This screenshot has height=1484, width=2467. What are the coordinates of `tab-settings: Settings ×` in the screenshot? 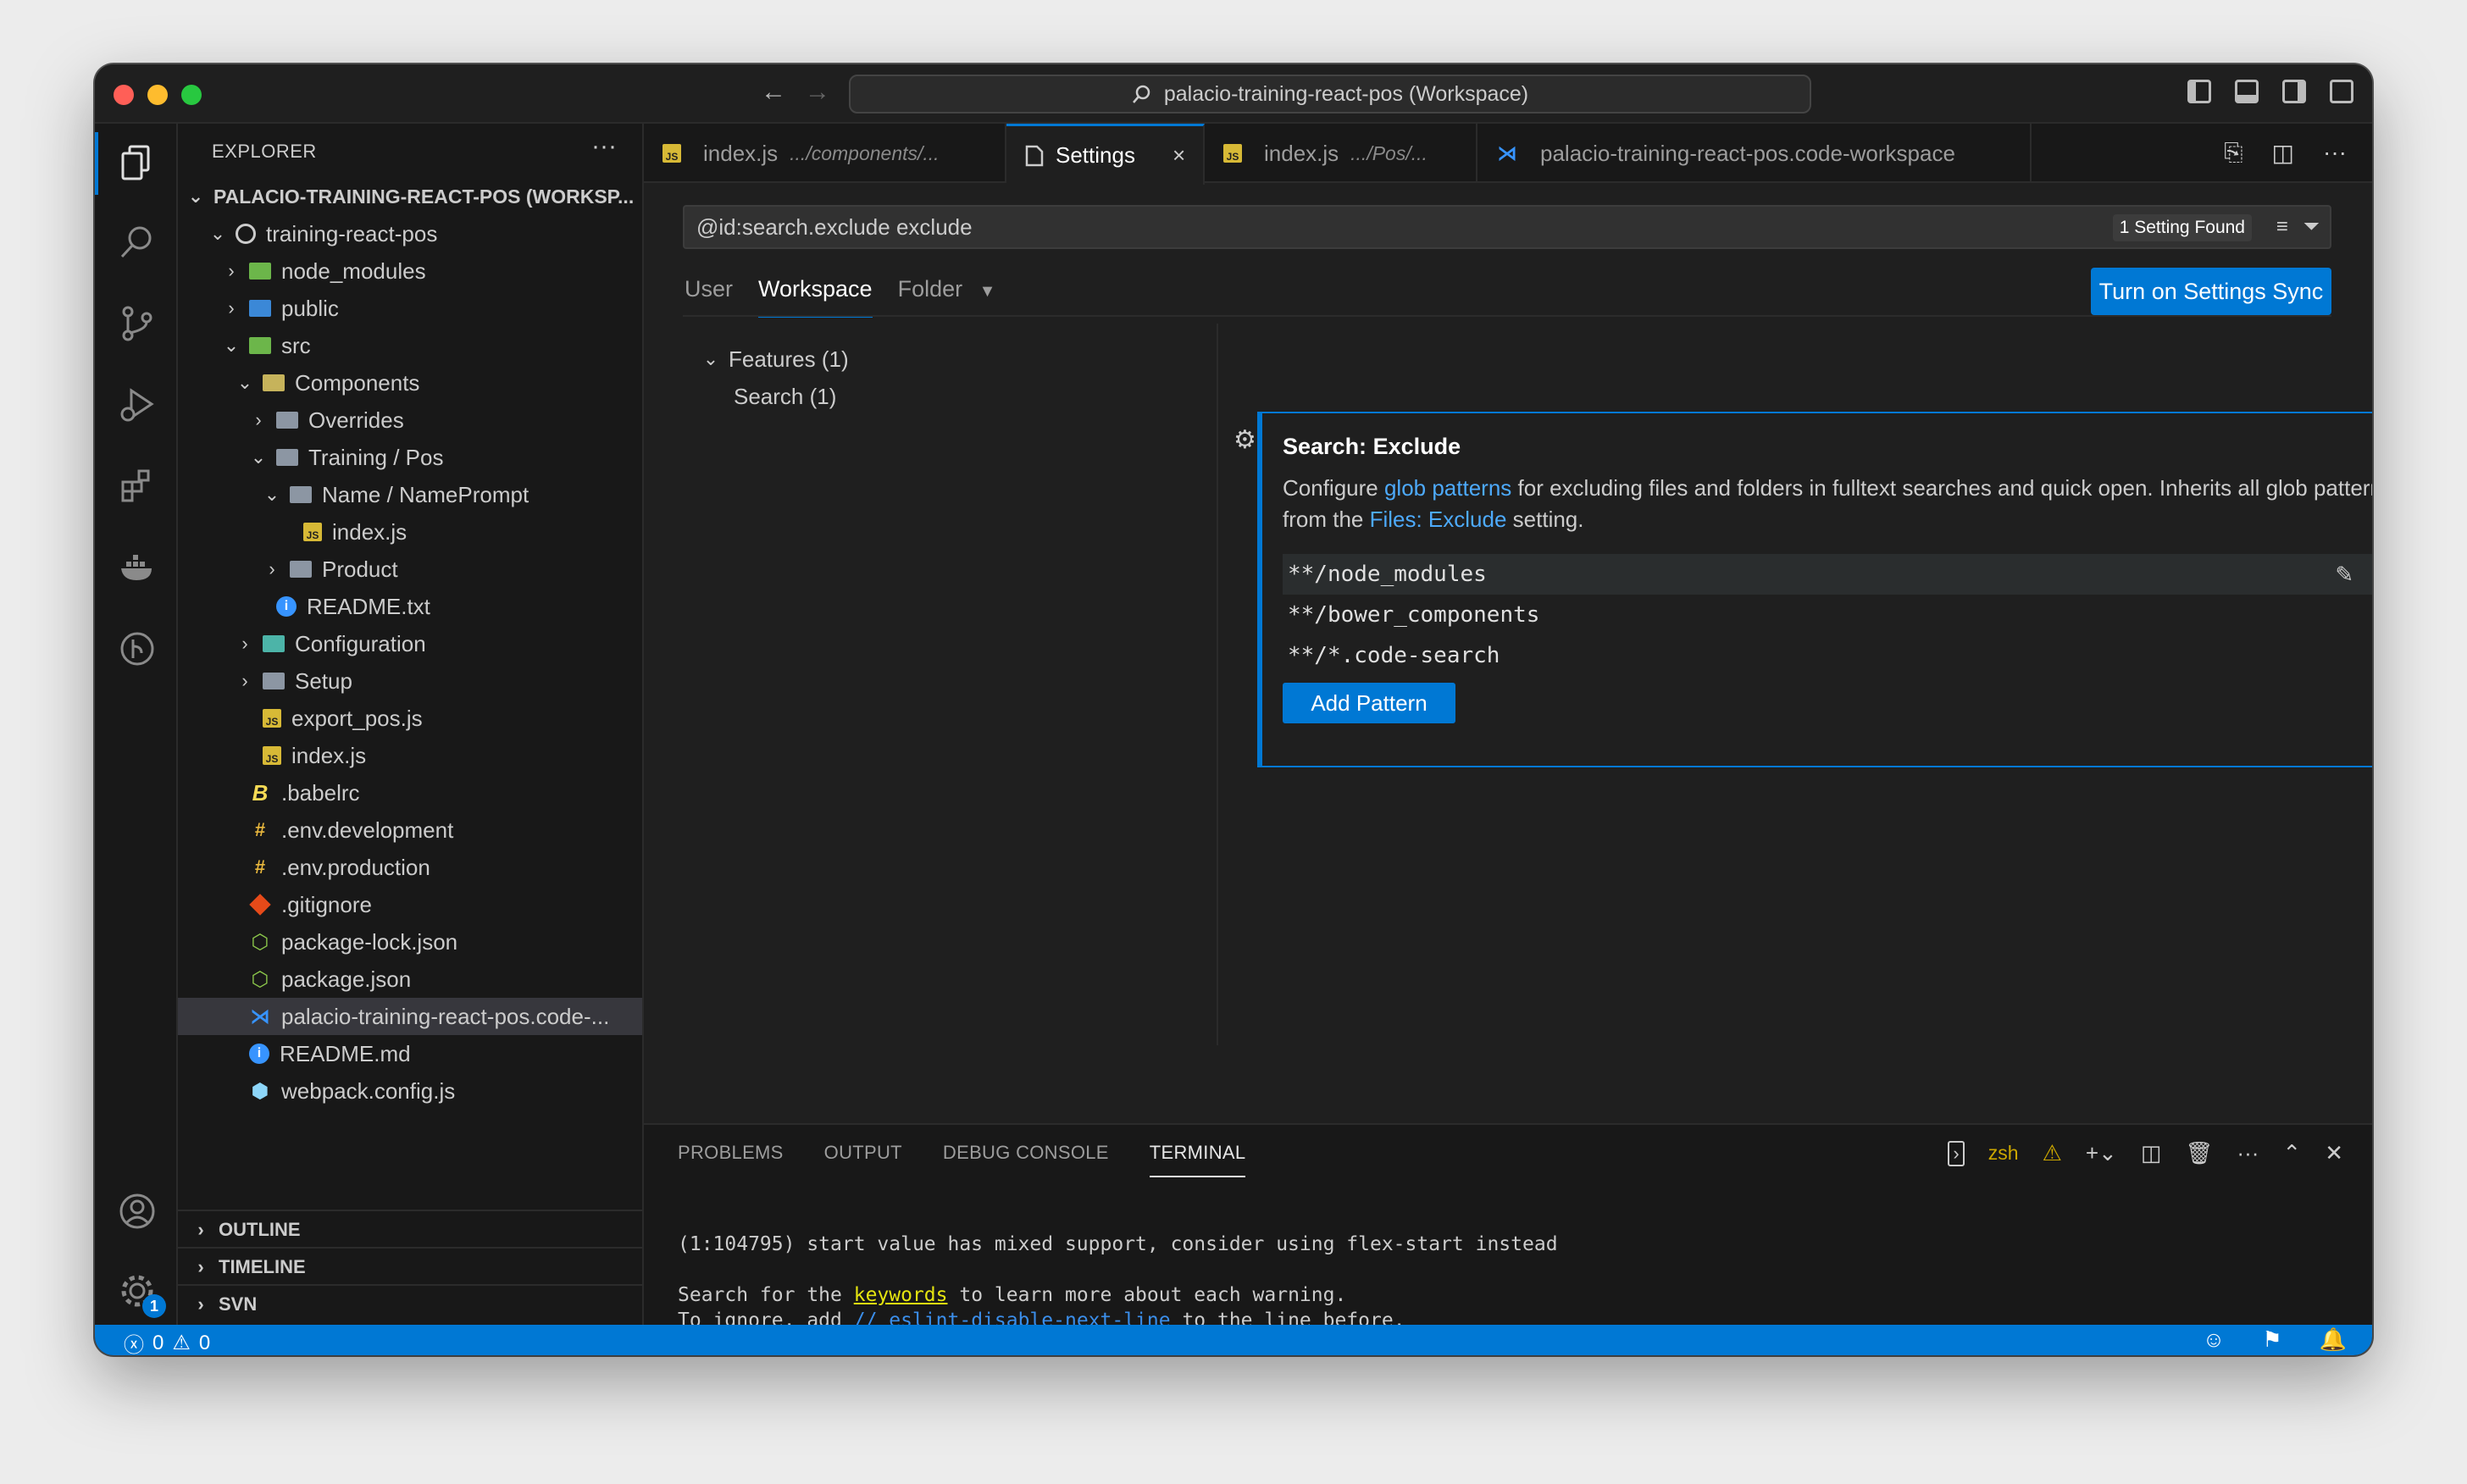 It's located at (1105, 154).